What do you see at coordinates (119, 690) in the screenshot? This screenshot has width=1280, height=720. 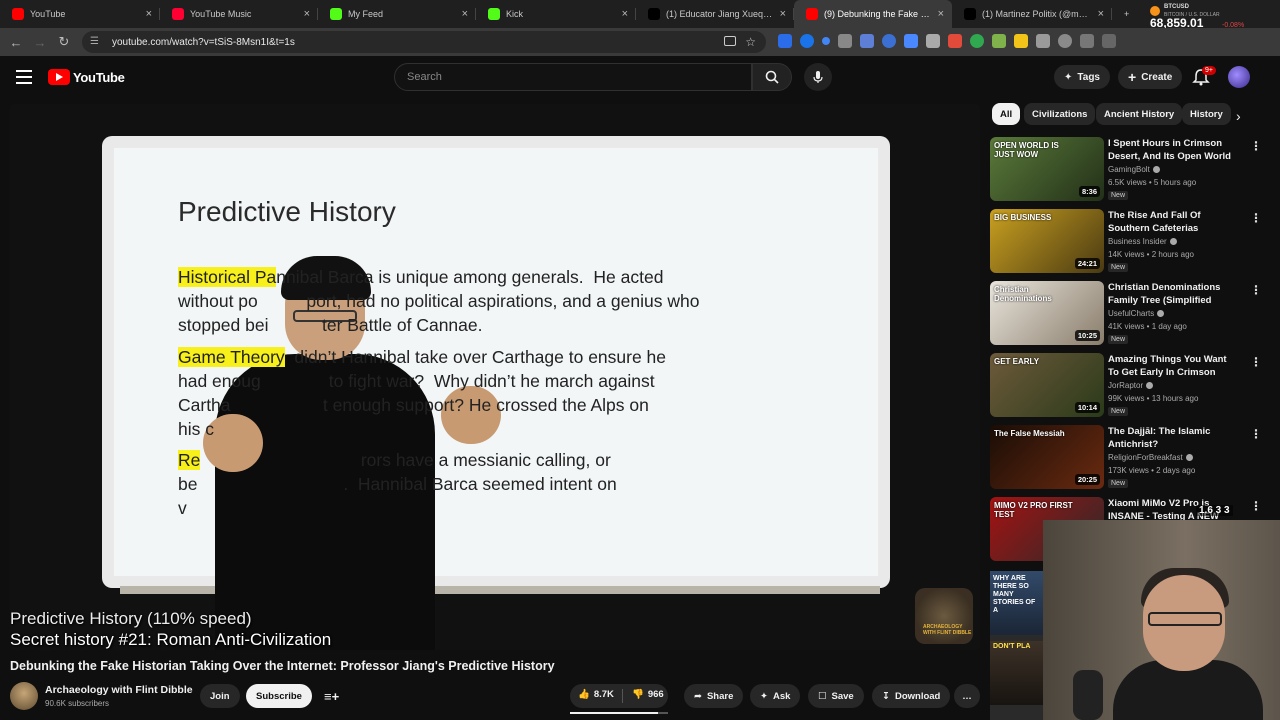 I see `channel-name: Archaeology with Flint Dibble` at bounding box center [119, 690].